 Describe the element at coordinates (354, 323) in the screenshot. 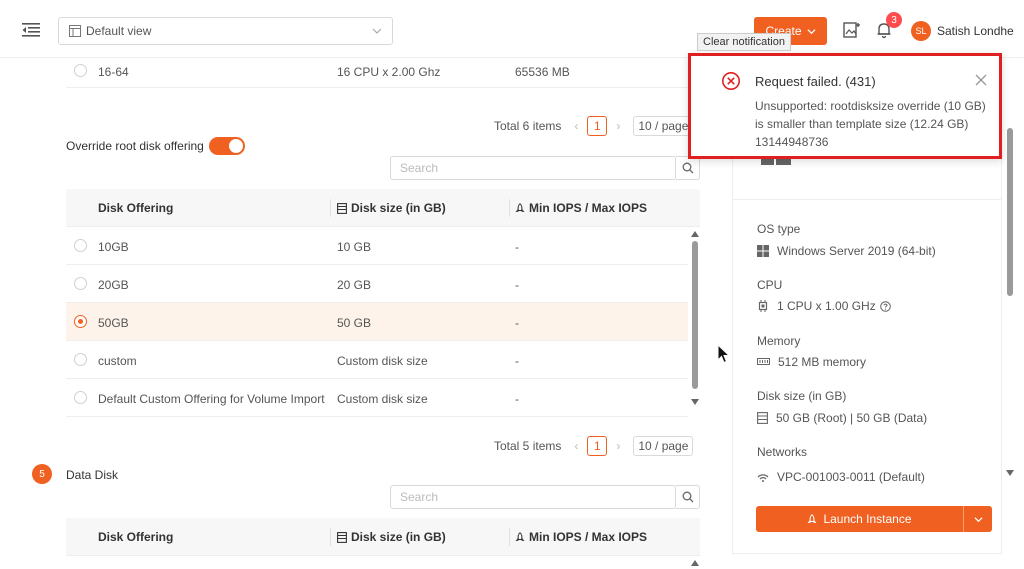

I see `disk-size: 50 GB` at that location.